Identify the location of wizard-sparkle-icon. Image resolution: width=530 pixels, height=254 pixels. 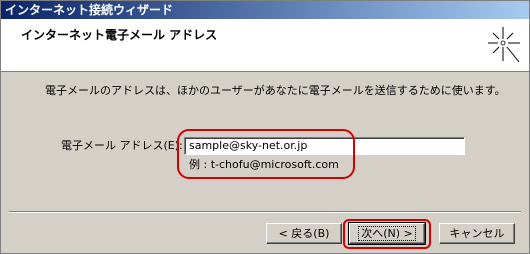
(504, 45).